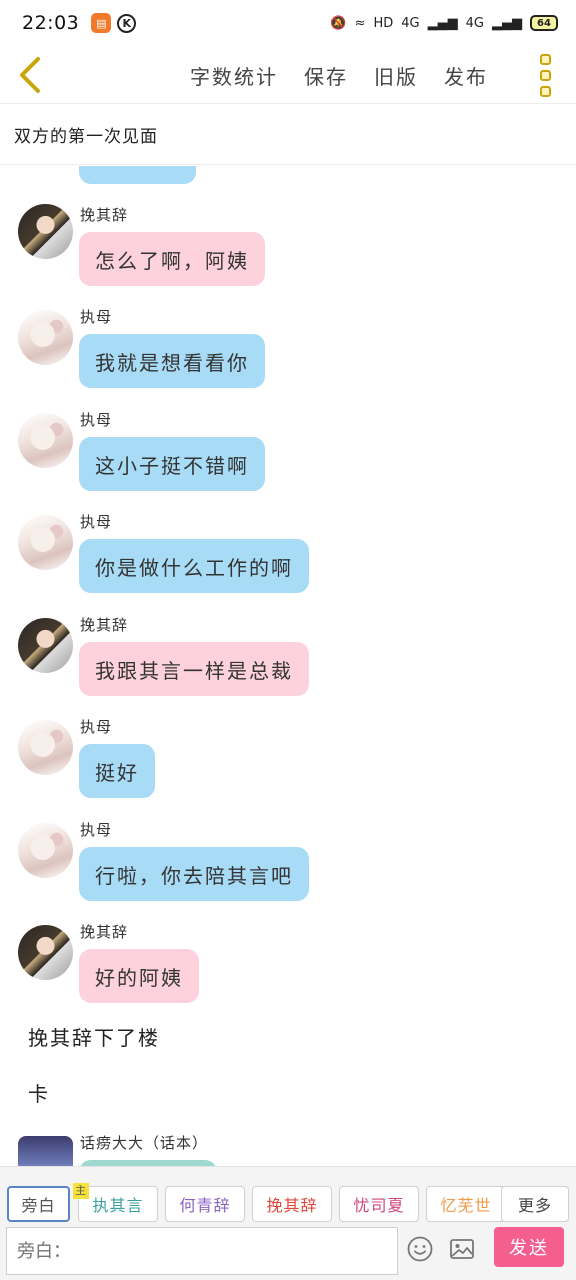  I want to click on signal-icon-2: ▂▄▆, so click(507, 23).